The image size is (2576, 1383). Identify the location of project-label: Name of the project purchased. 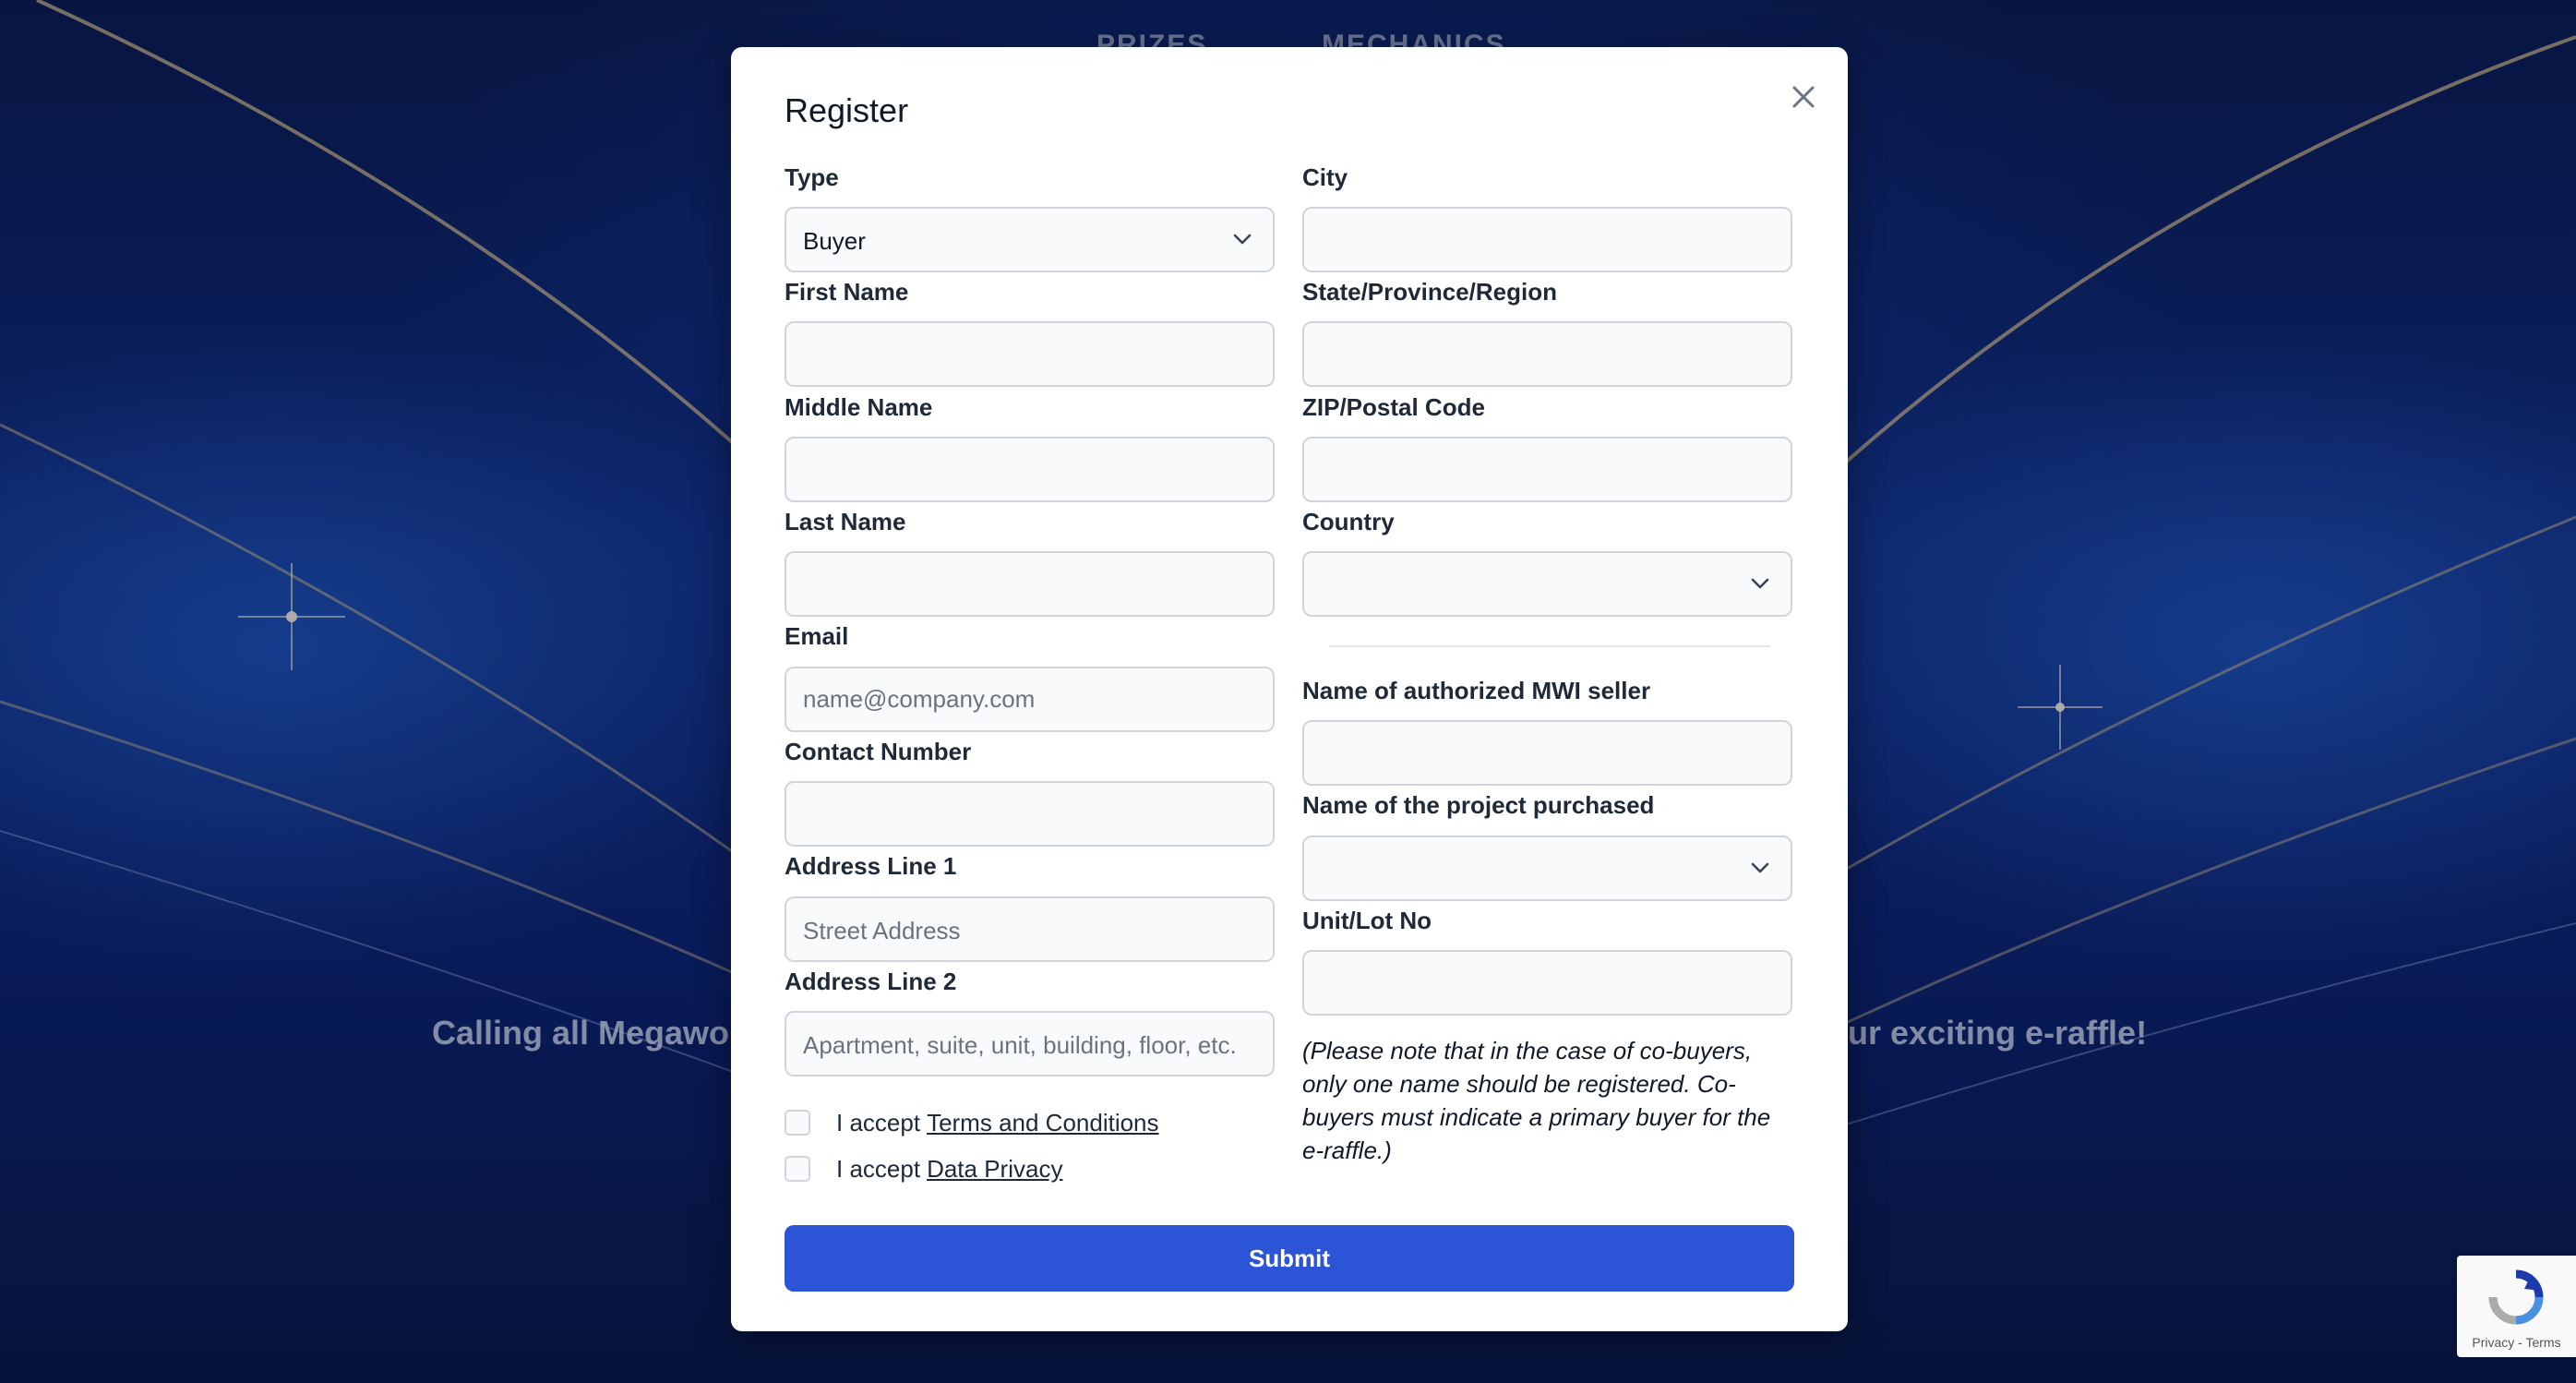
(1479, 805).